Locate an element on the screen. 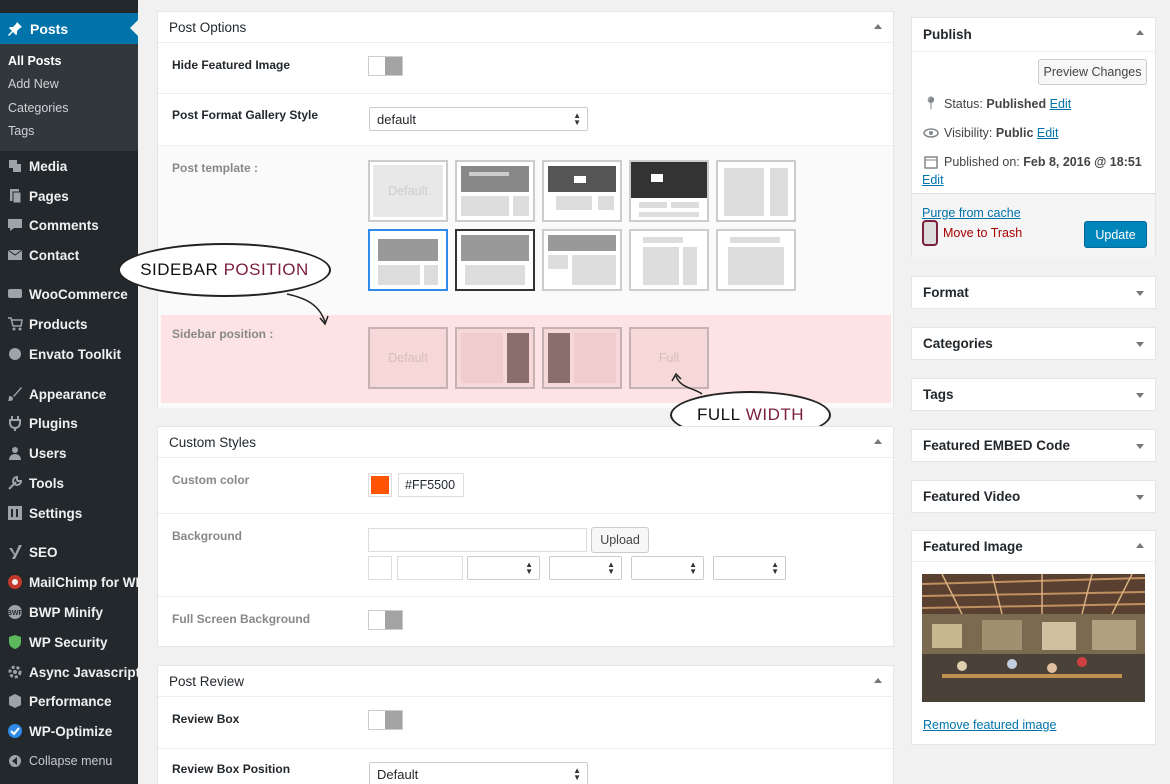  full-screen-toggle is located at coordinates (385, 620).